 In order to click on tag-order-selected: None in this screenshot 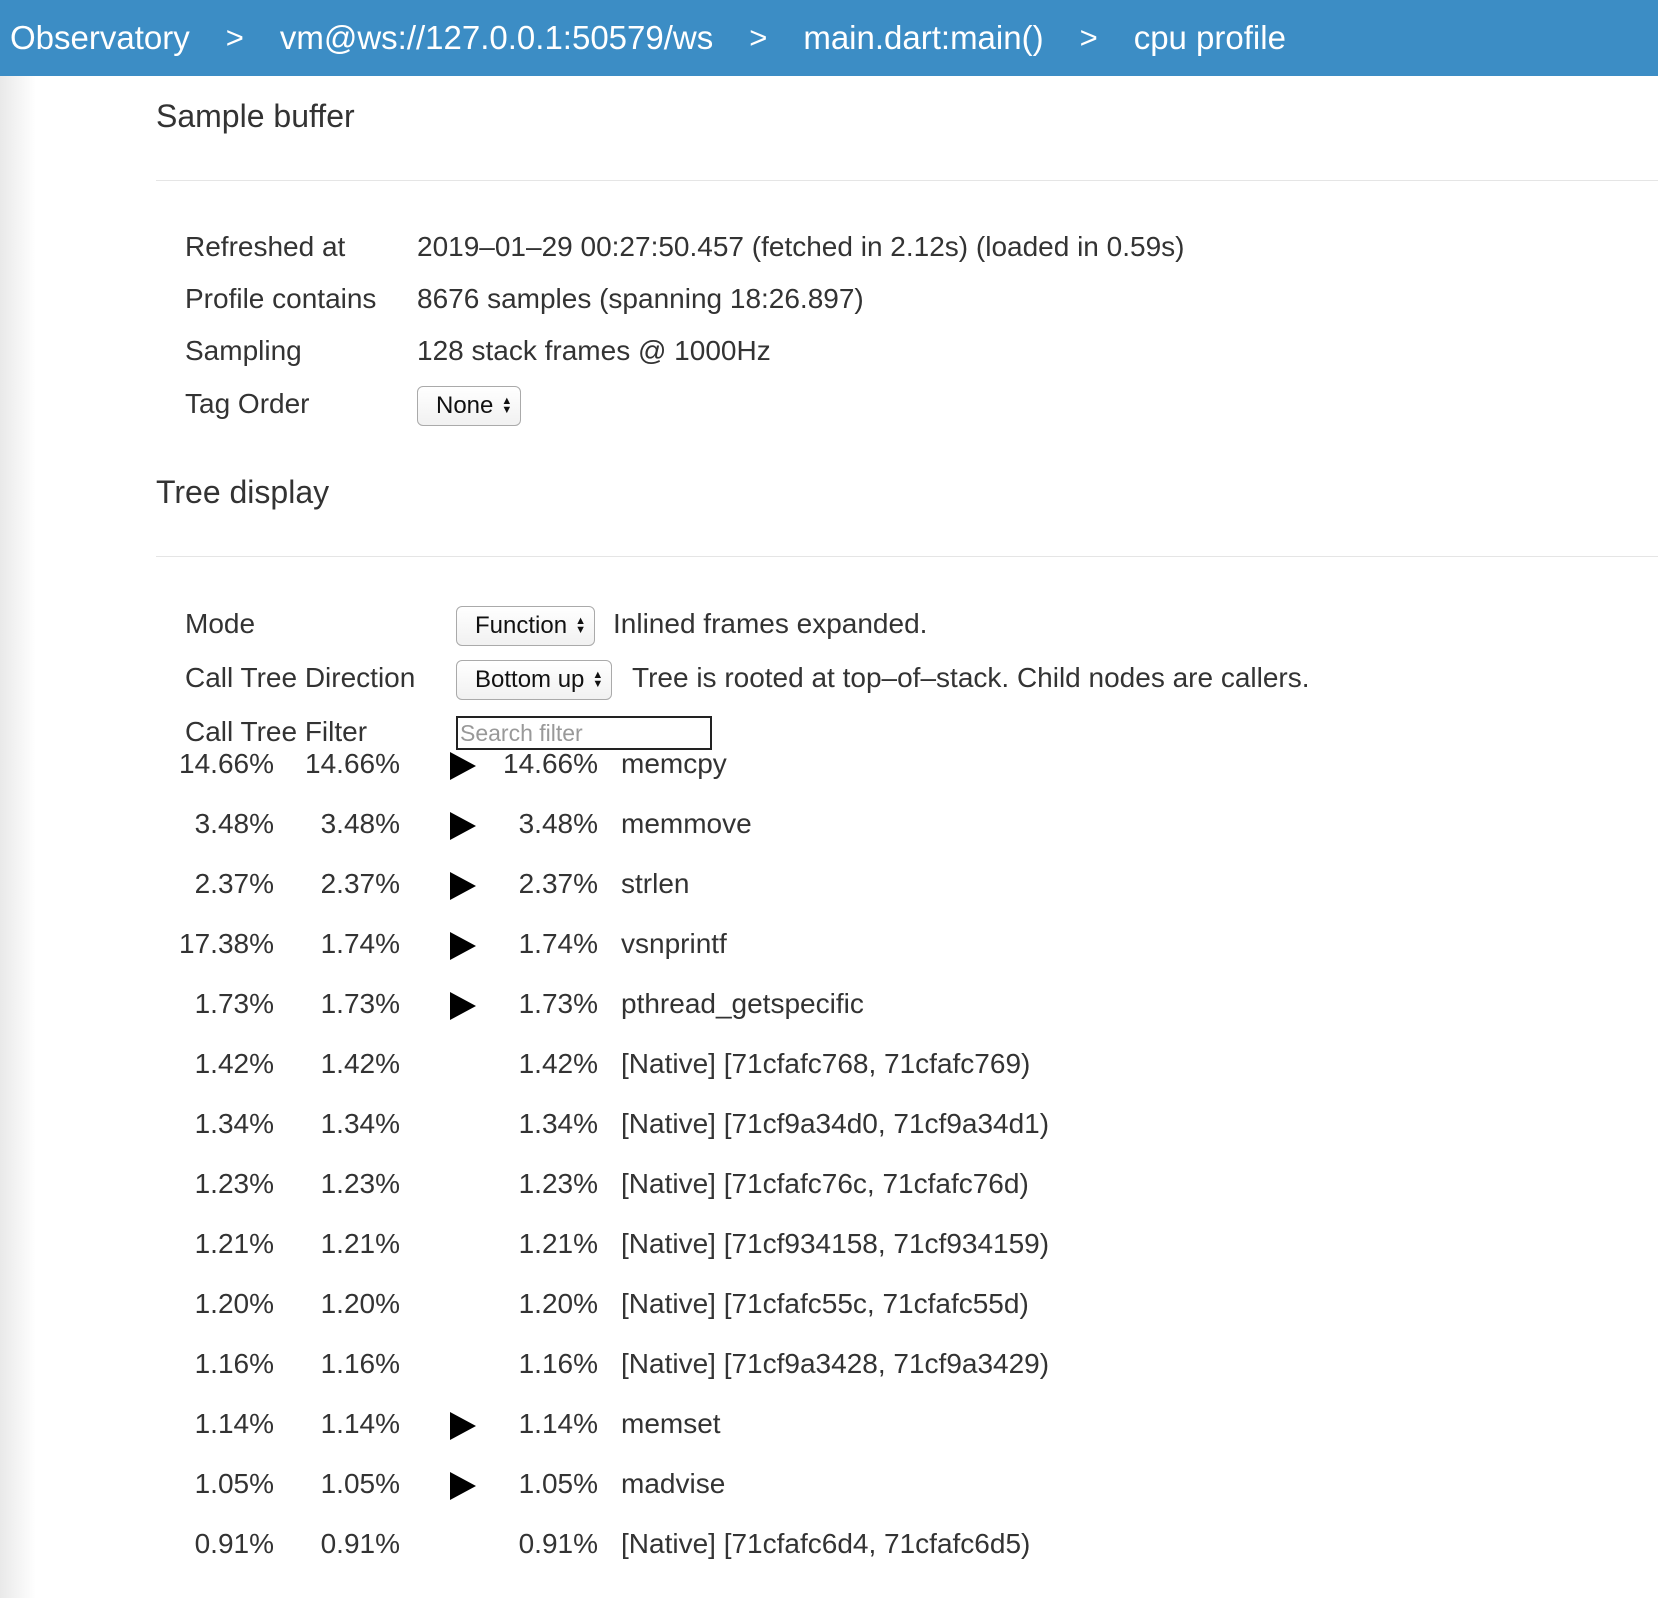, I will do `click(465, 405)`.